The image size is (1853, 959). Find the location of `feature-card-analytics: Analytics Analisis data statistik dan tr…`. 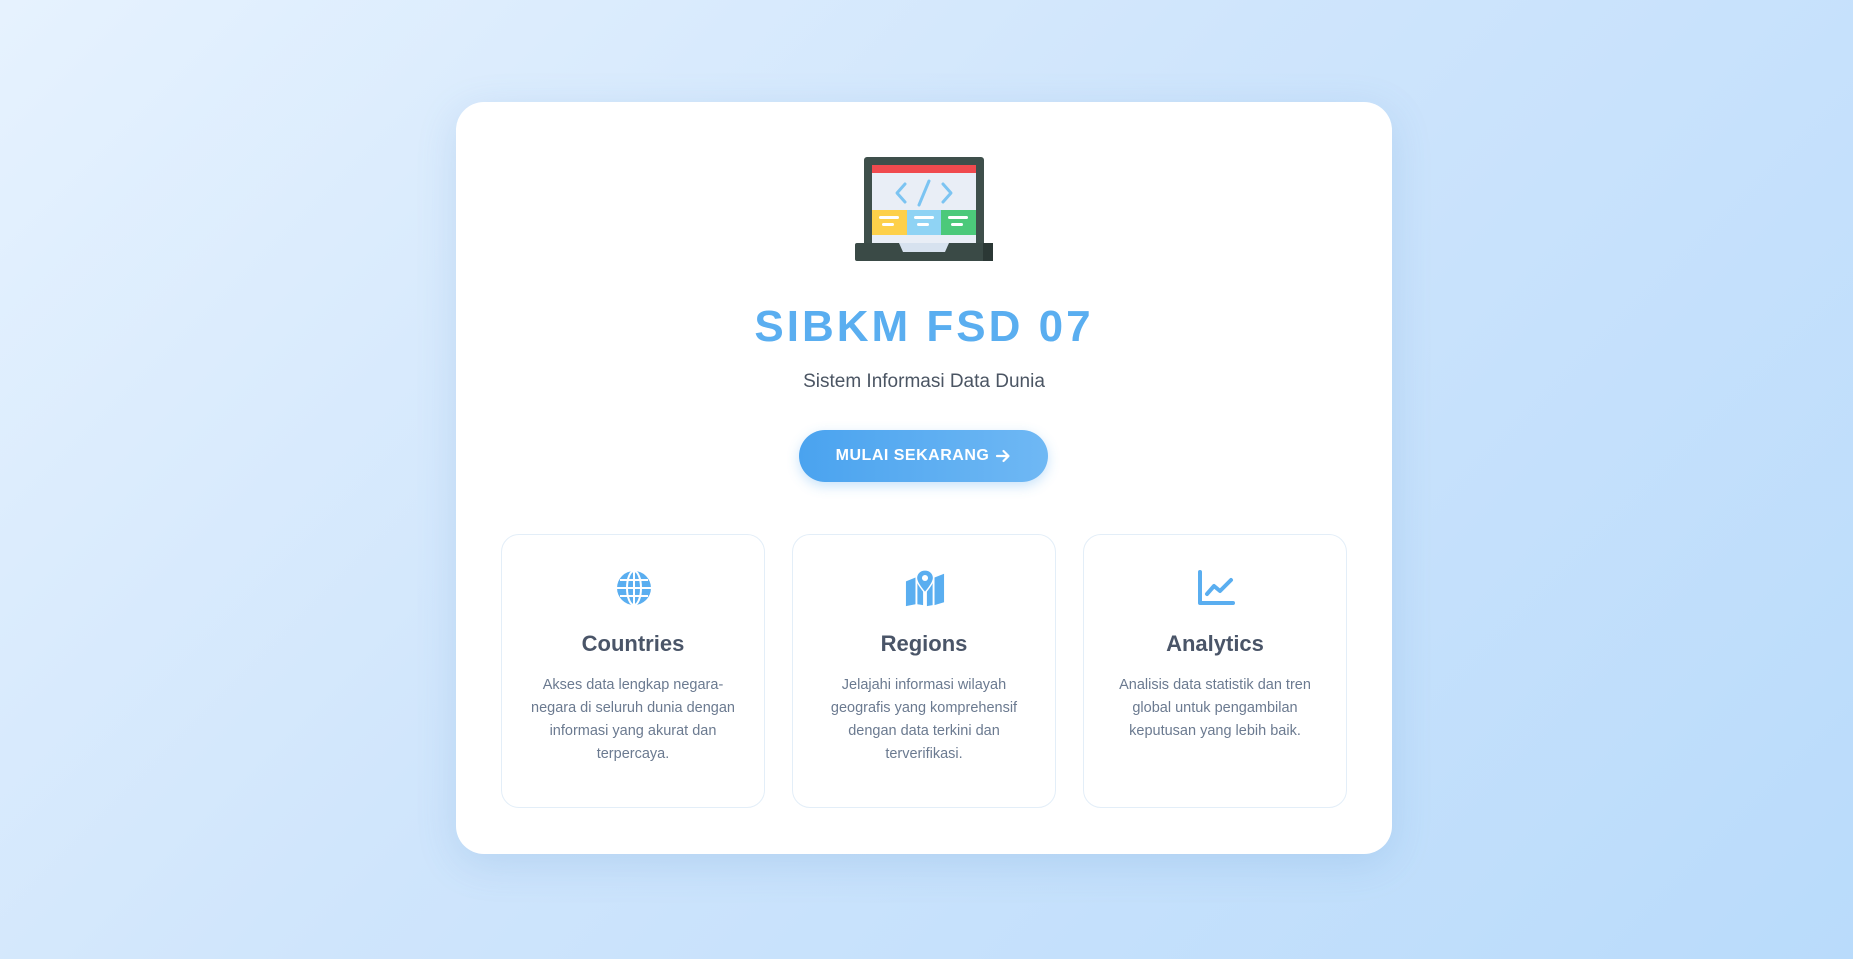

feature-card-analytics: Analytics Analisis data statistik dan tr… is located at coordinates (1215, 671).